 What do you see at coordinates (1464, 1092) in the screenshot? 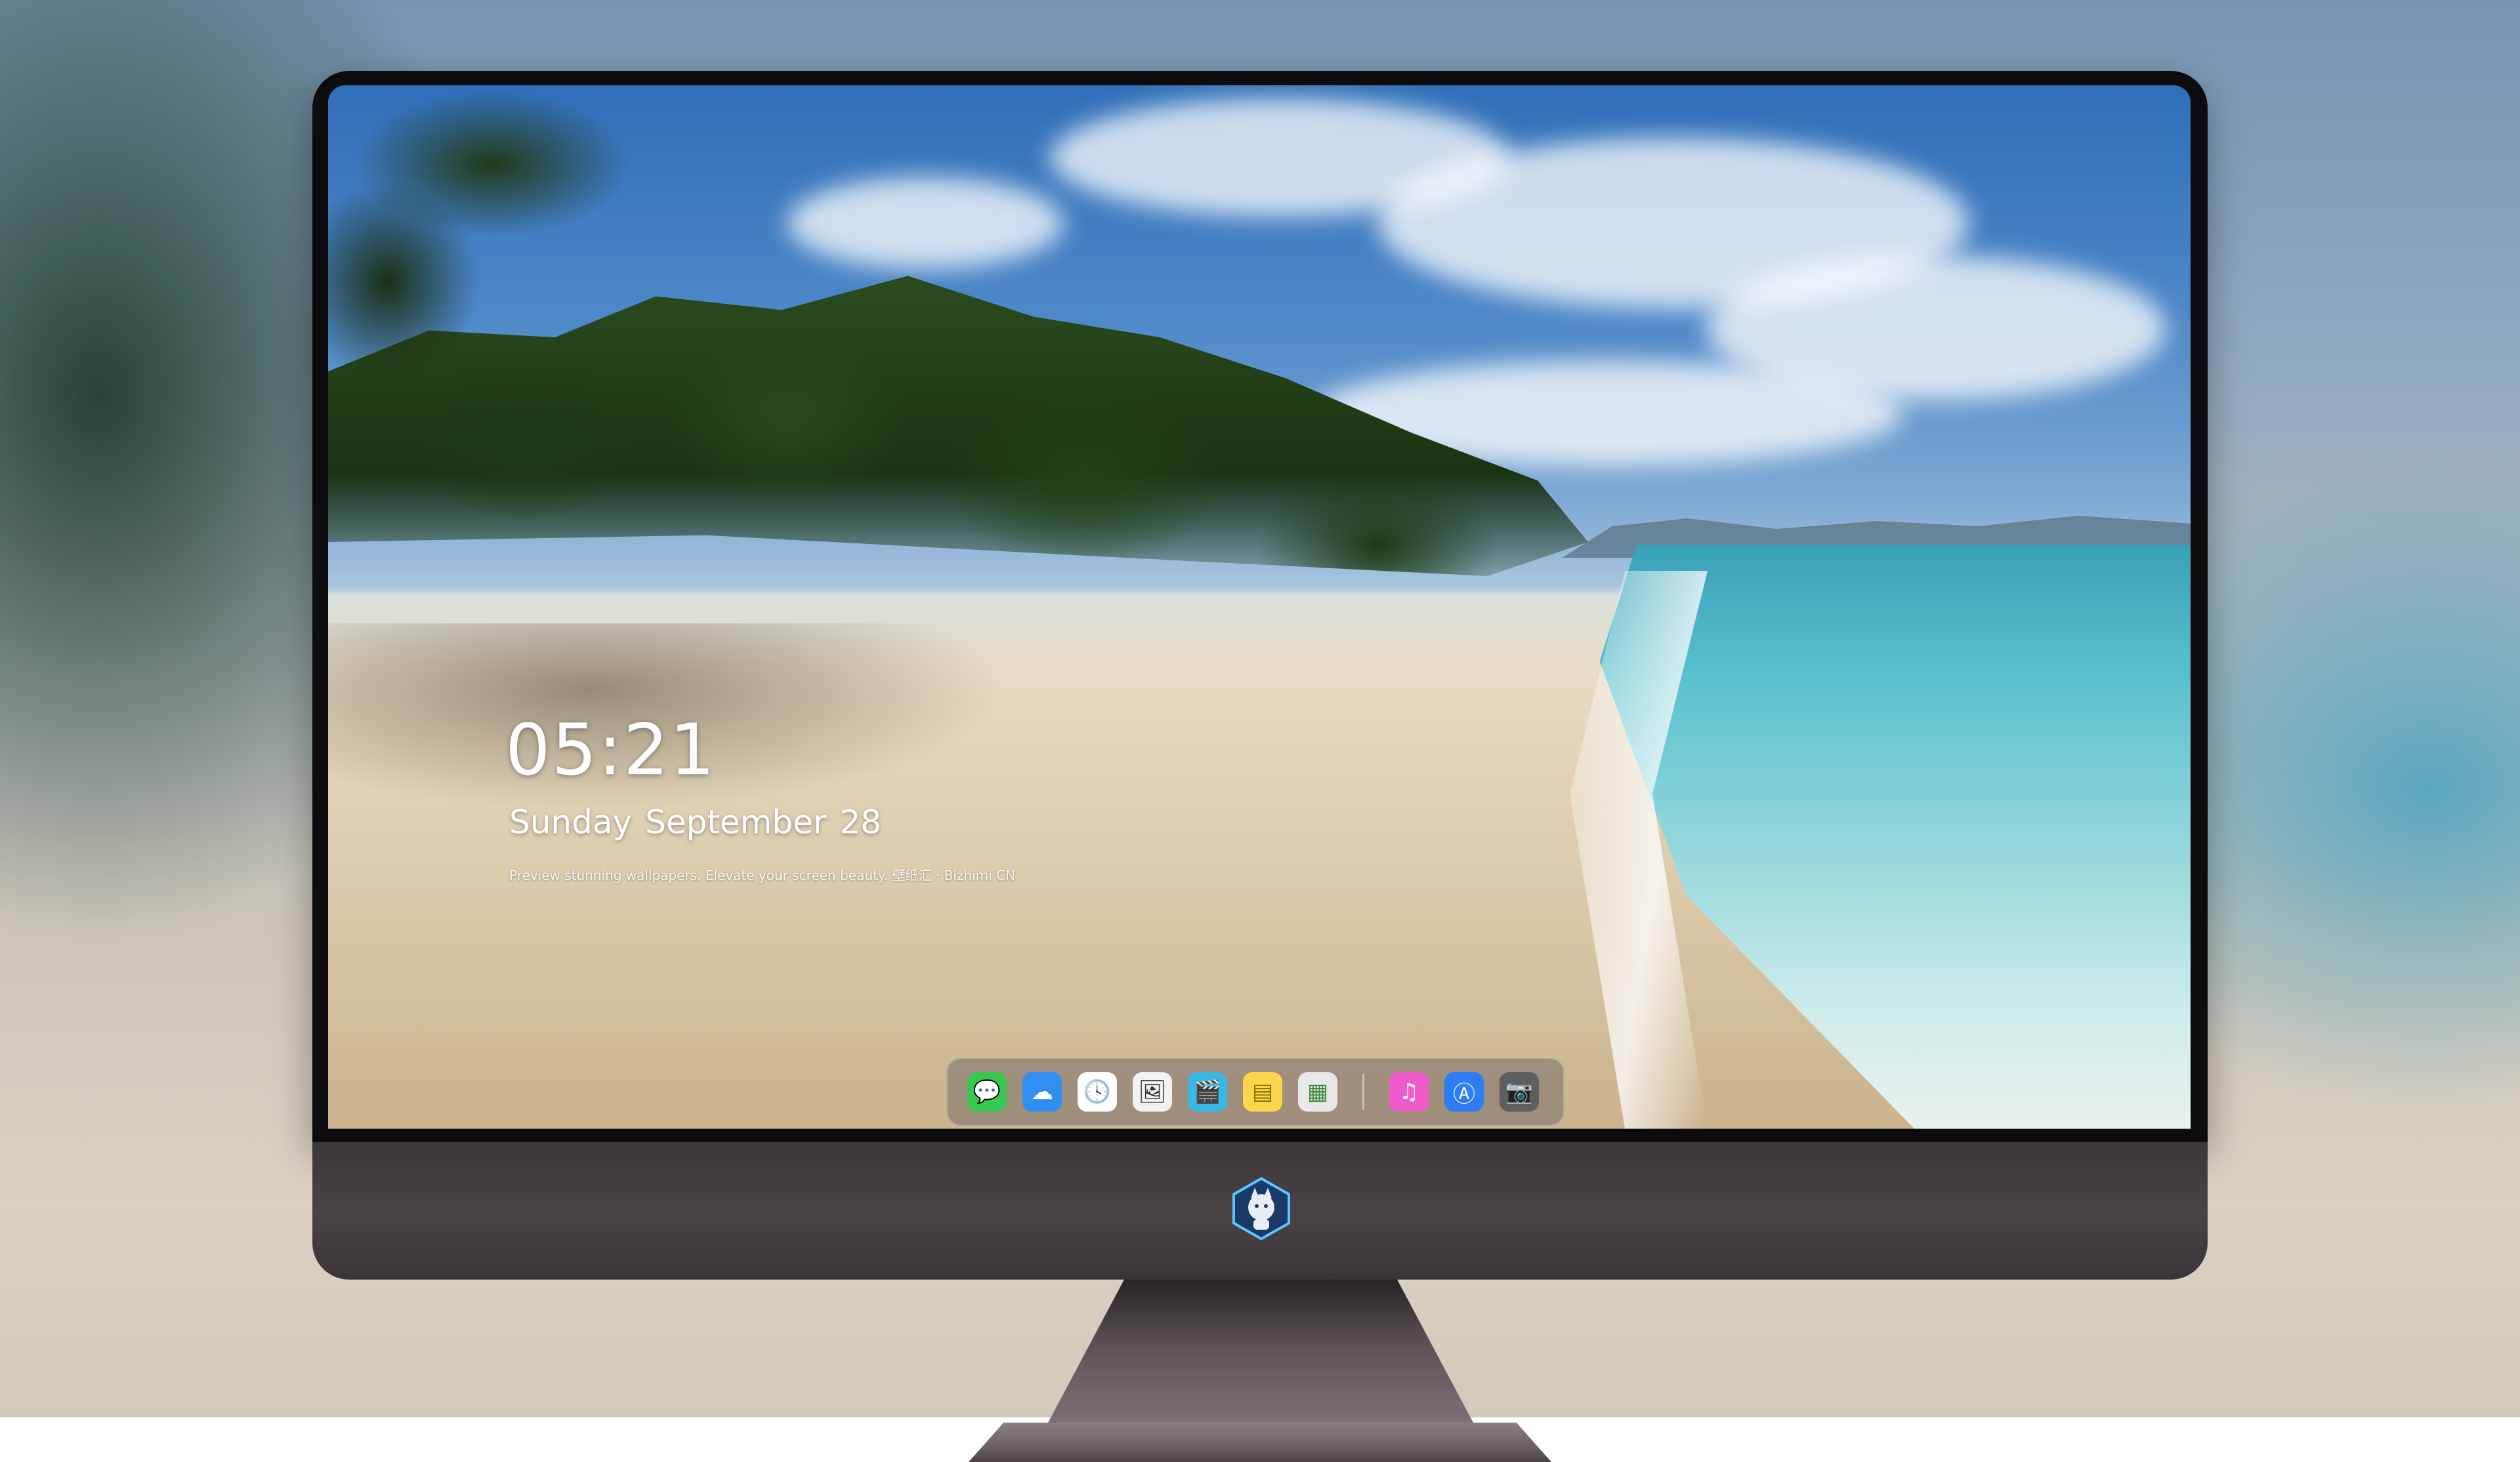
I see `app-store-icon: Ⓐ` at bounding box center [1464, 1092].